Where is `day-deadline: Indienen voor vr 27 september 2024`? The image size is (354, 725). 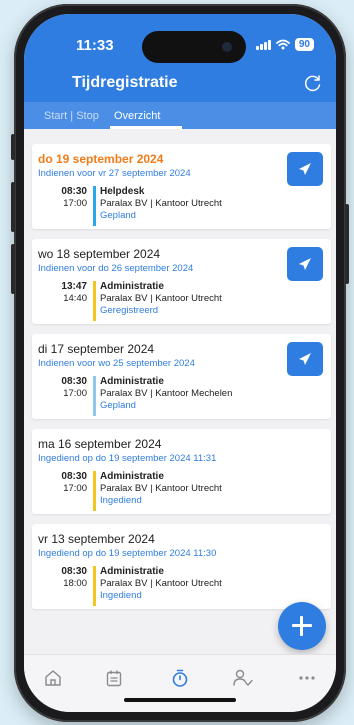 day-deadline: Indienen voor vr 27 september 2024 is located at coordinates (114, 173).